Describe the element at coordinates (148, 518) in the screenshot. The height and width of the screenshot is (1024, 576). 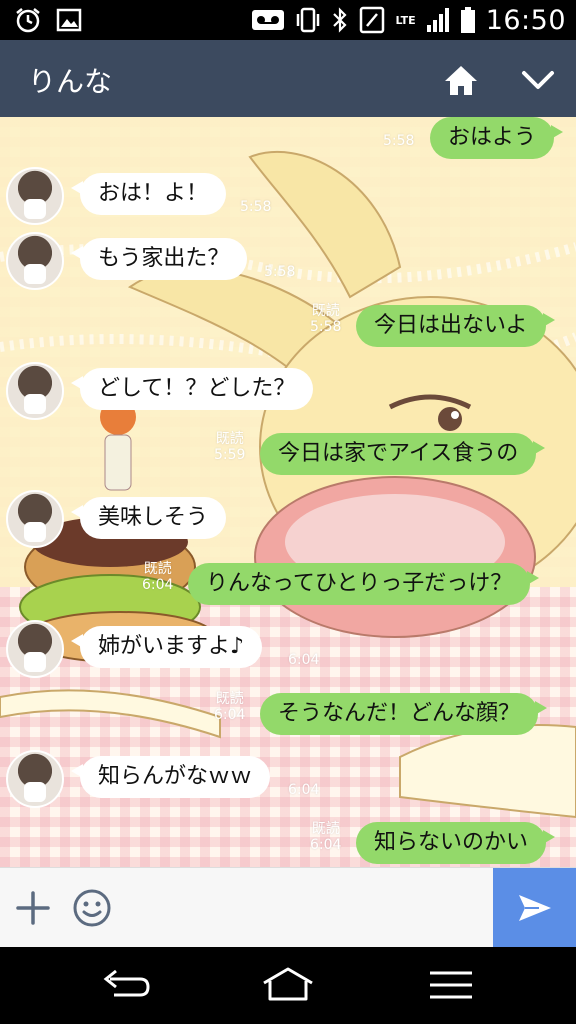
I see `message-bubble-in: 美味しそう` at that location.